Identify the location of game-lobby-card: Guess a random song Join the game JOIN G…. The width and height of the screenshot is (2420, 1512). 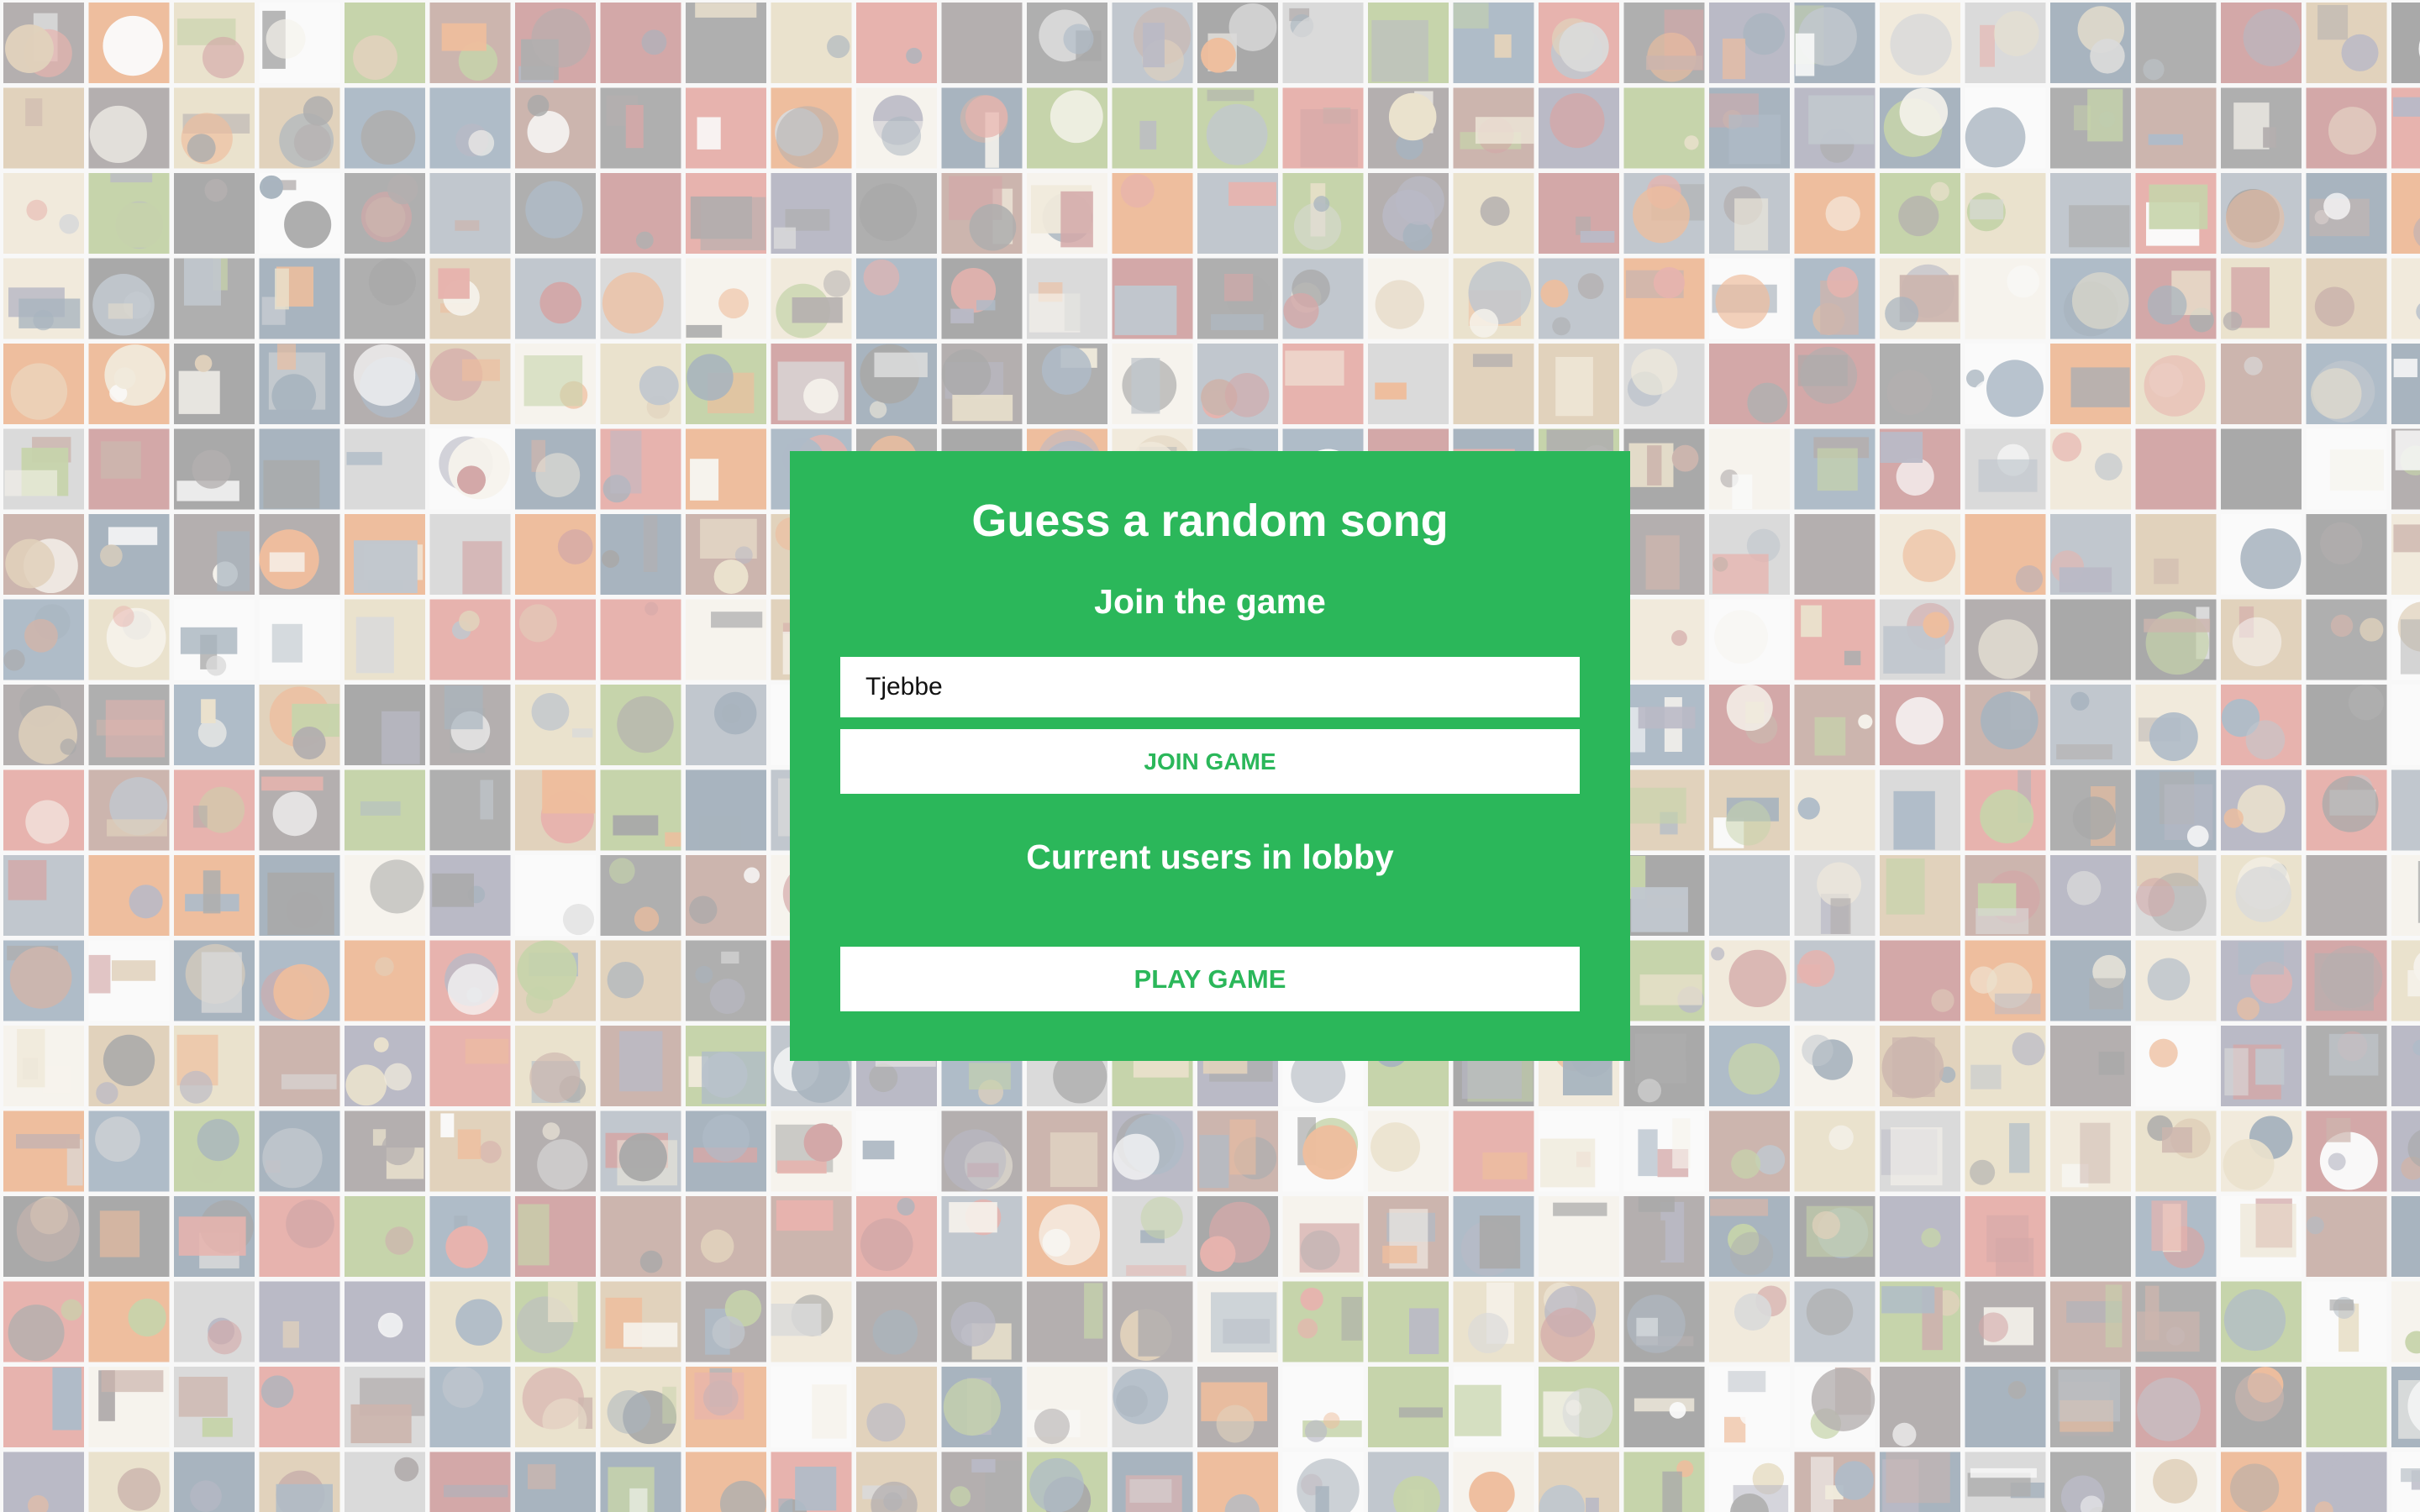
(1210, 756).